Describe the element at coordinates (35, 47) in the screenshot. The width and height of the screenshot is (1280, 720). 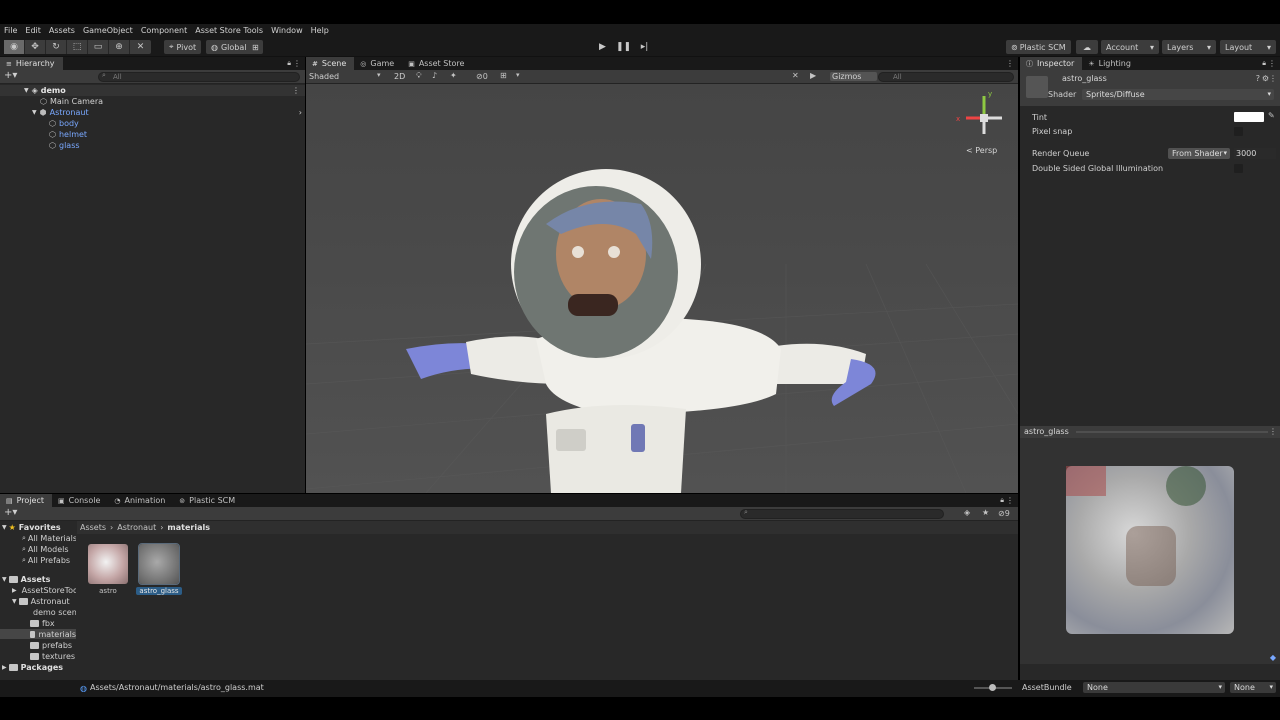
I see `move-tool-icon: ✥` at that location.